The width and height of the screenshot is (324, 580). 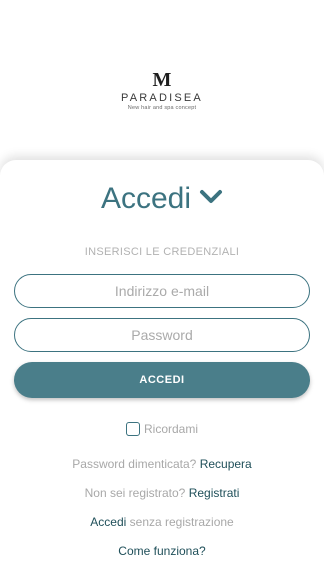 I want to click on credentials-subtitle: INSERISCI LE CREDENZIALI, so click(x=162, y=252).